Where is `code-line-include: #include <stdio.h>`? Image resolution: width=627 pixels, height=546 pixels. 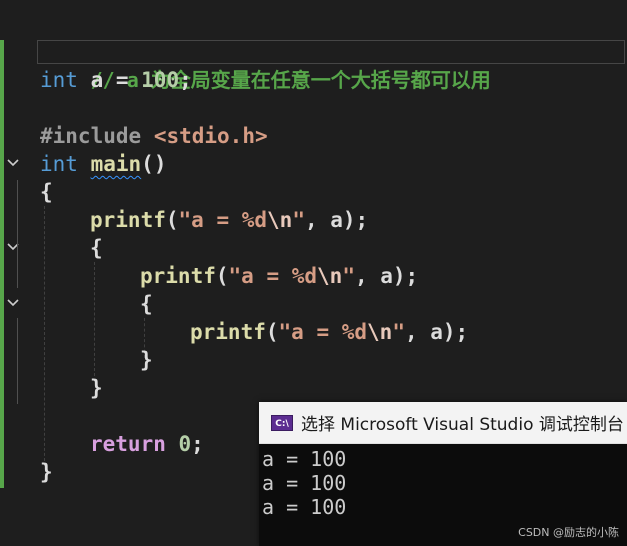
code-line-include: #include <stdio.h> is located at coordinates (154, 136).